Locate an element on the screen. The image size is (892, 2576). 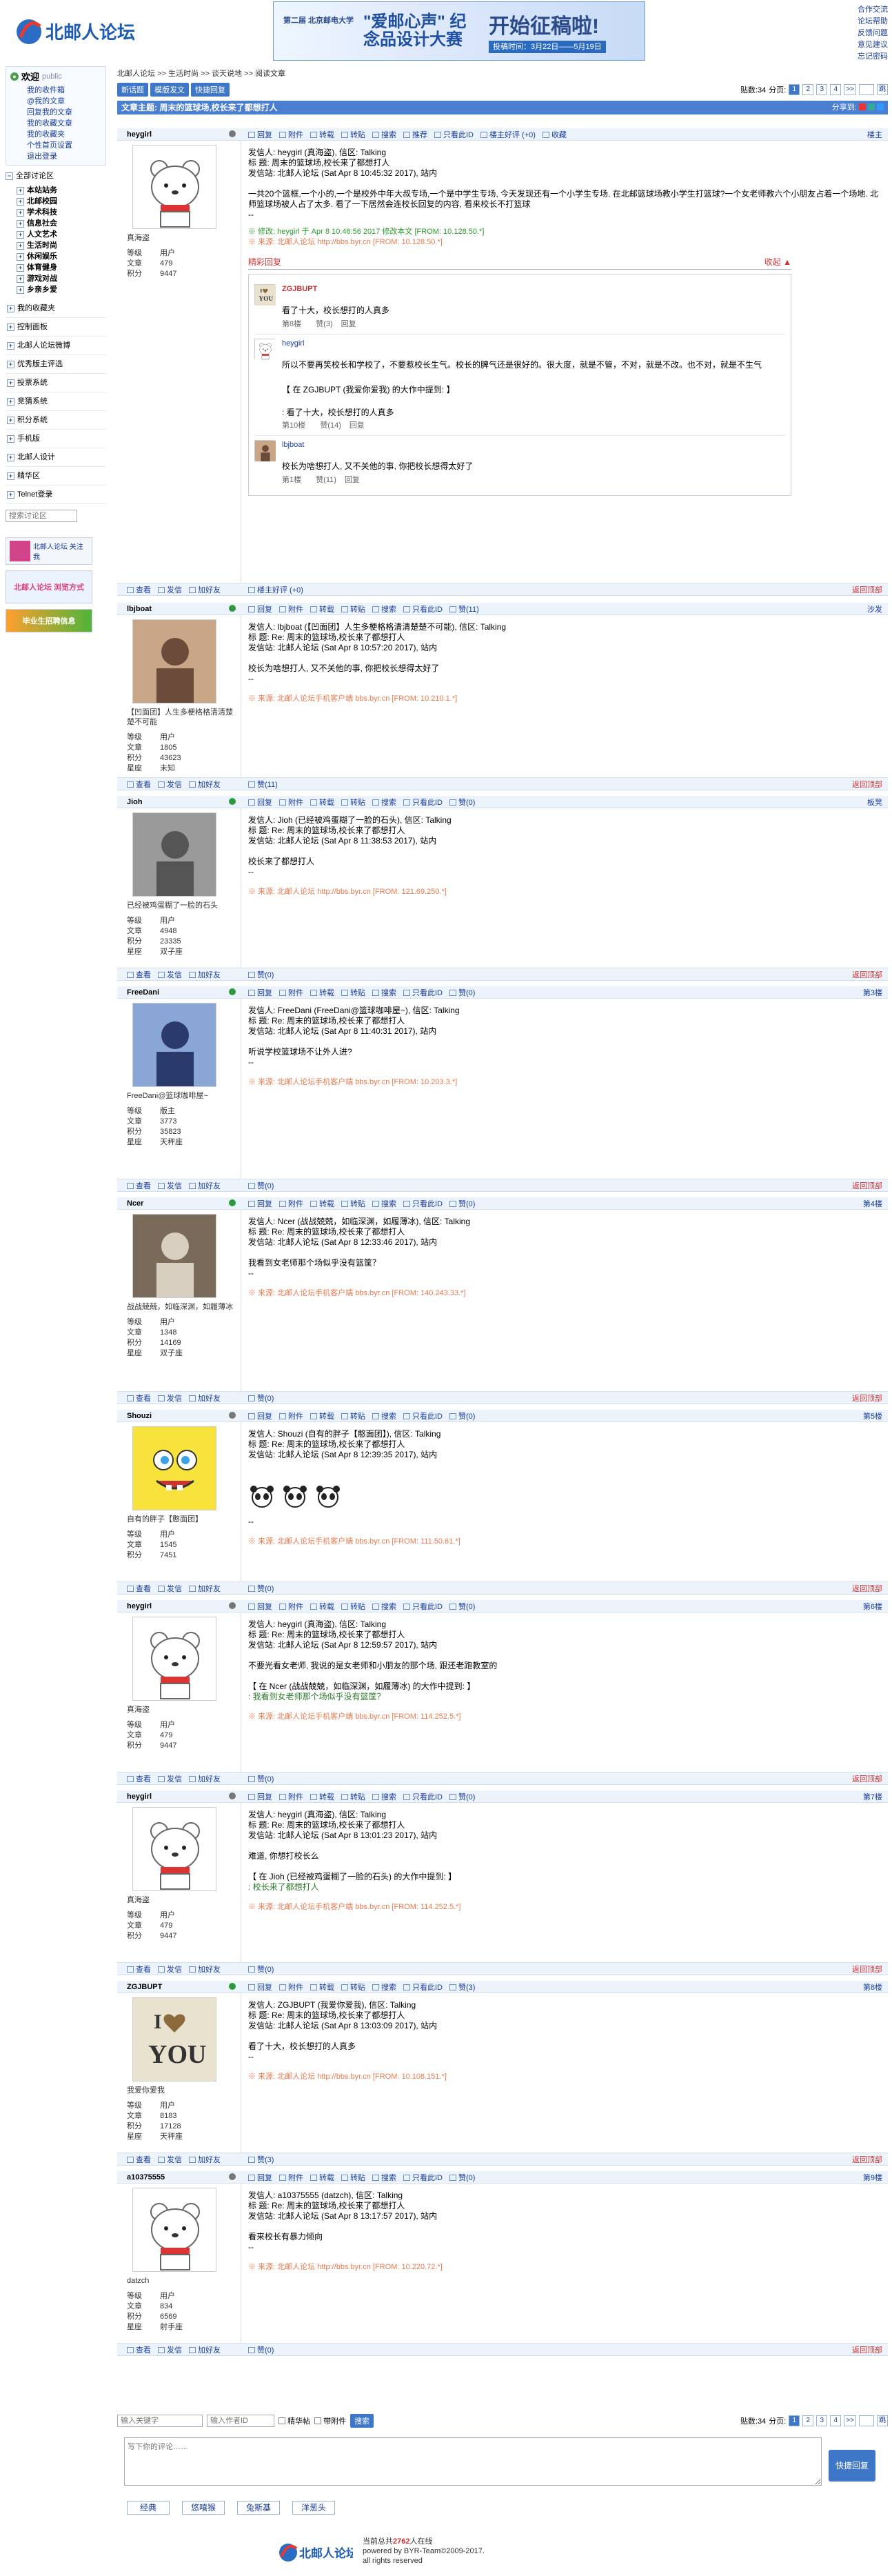
post-author: heygirl is located at coordinates (179, 1605).